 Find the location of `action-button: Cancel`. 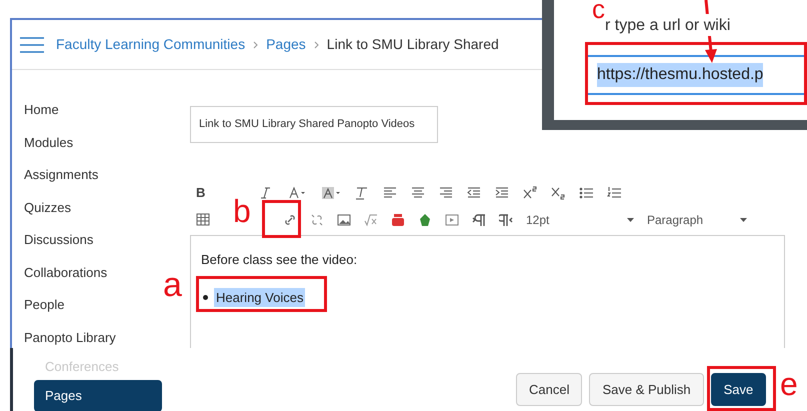

action-button: Cancel is located at coordinates (549, 389).